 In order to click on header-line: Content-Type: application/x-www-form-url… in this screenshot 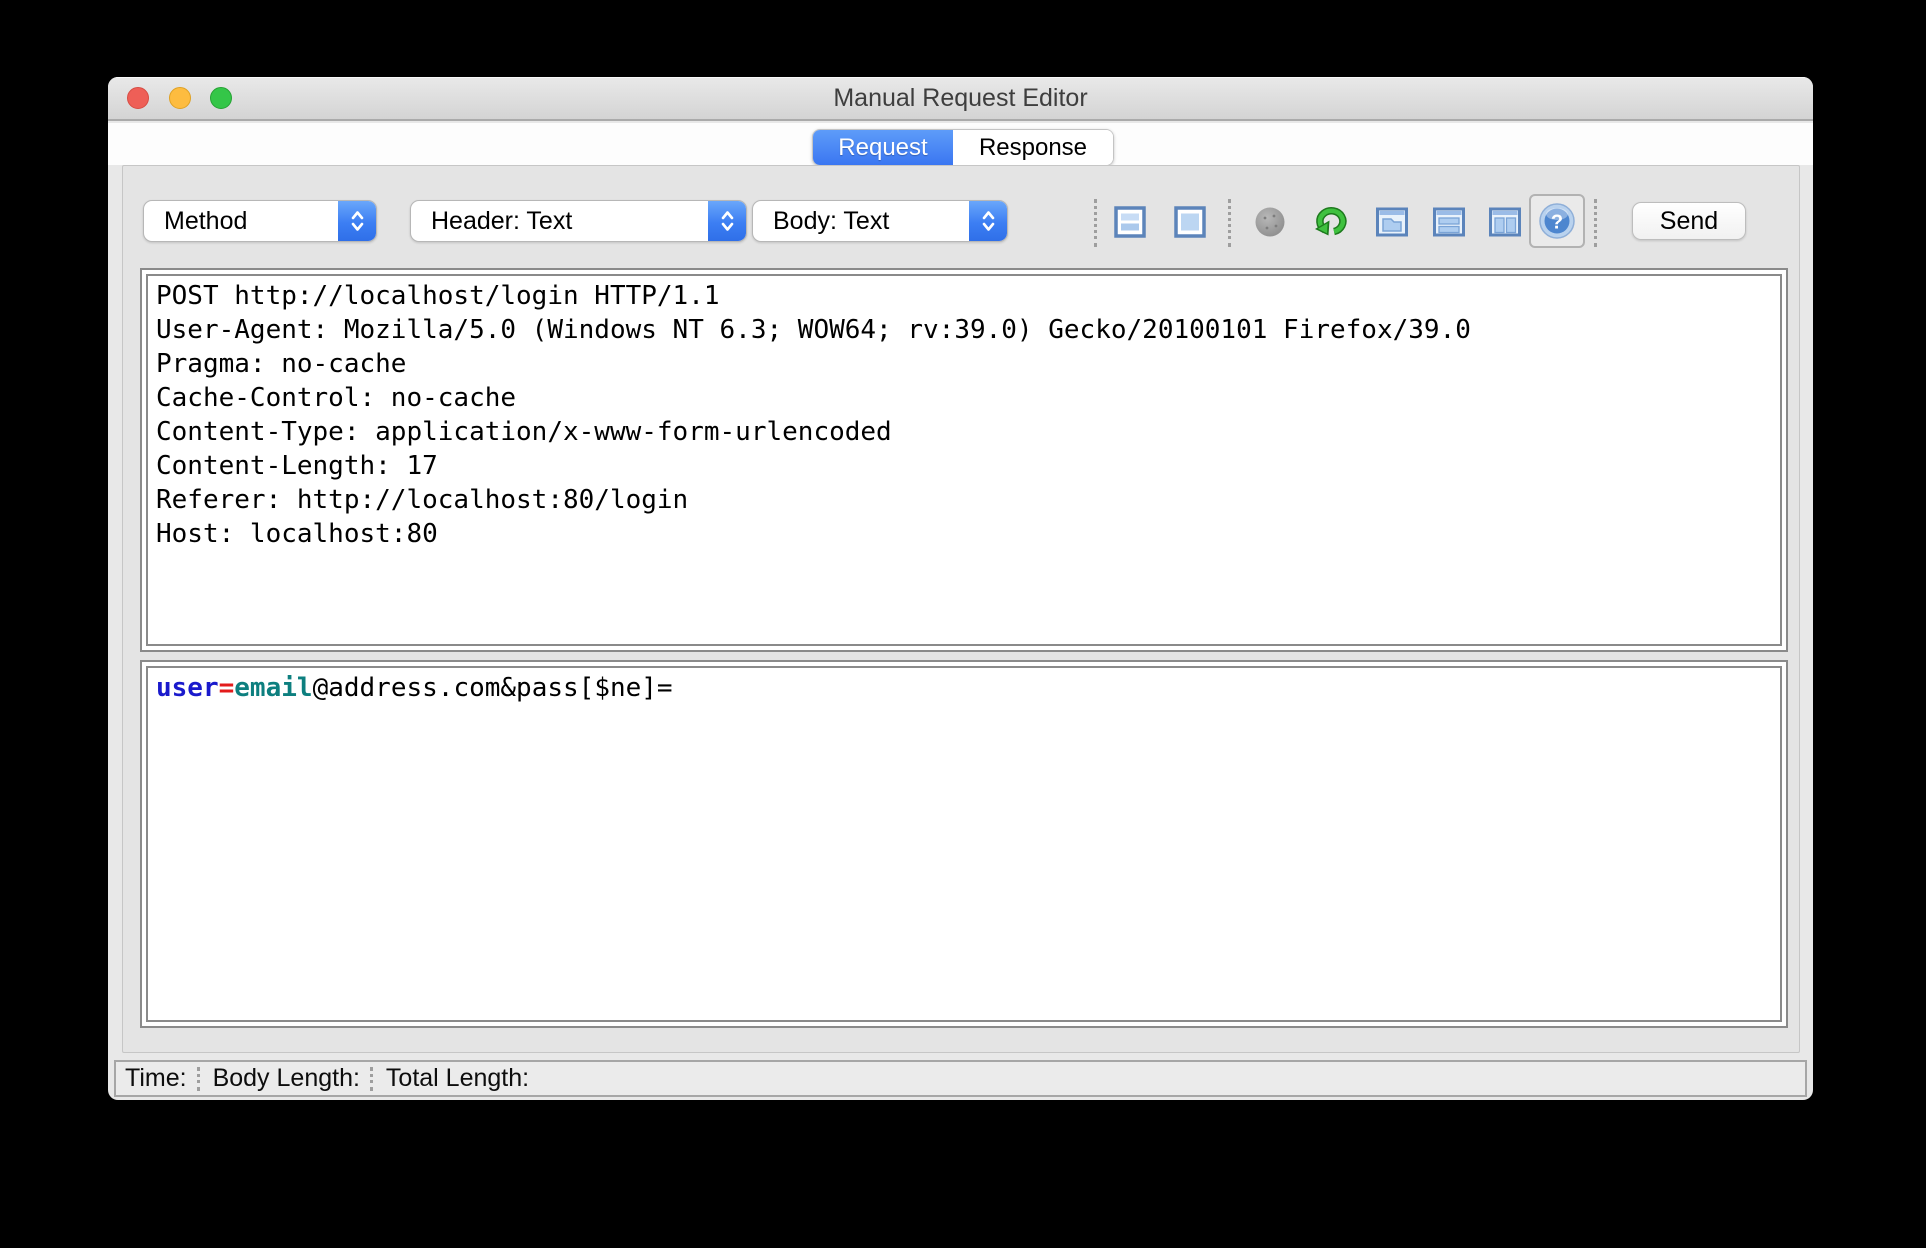, I will do `click(524, 432)`.